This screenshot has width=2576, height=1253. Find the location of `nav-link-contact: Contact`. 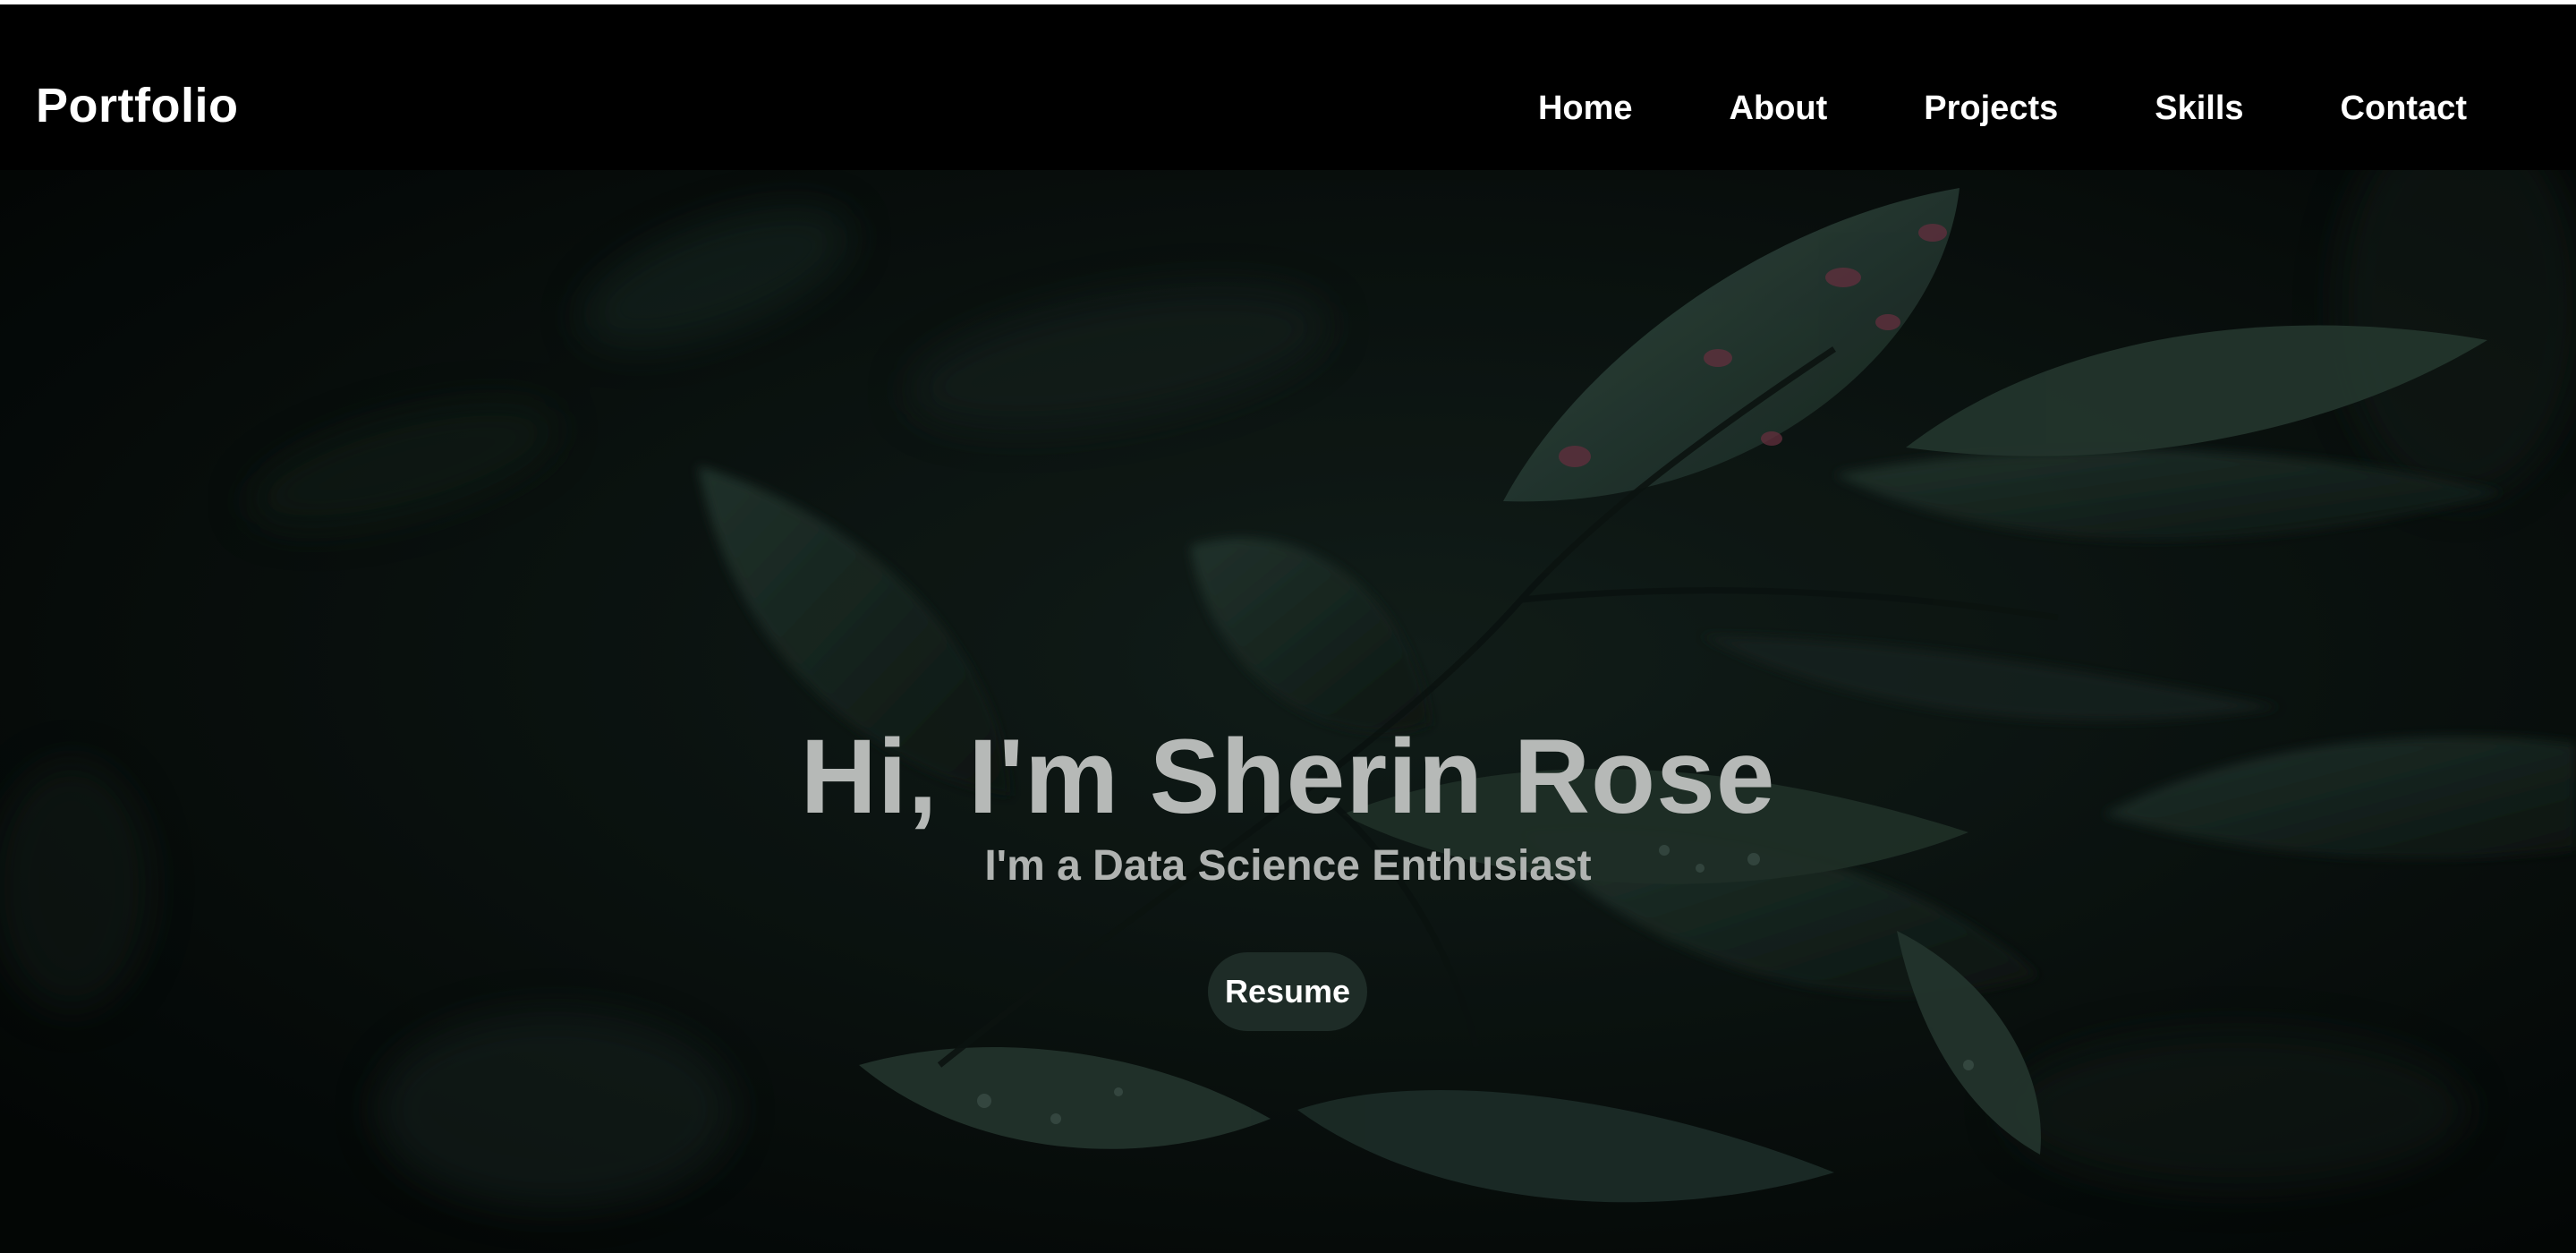

nav-link-contact: Contact is located at coordinates (2404, 109).